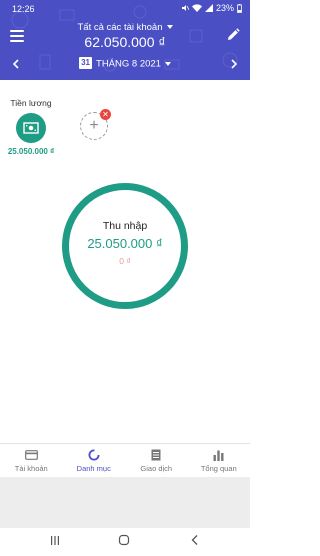  What do you see at coordinates (208, 8) in the screenshot?
I see `signal-icon` at bounding box center [208, 8].